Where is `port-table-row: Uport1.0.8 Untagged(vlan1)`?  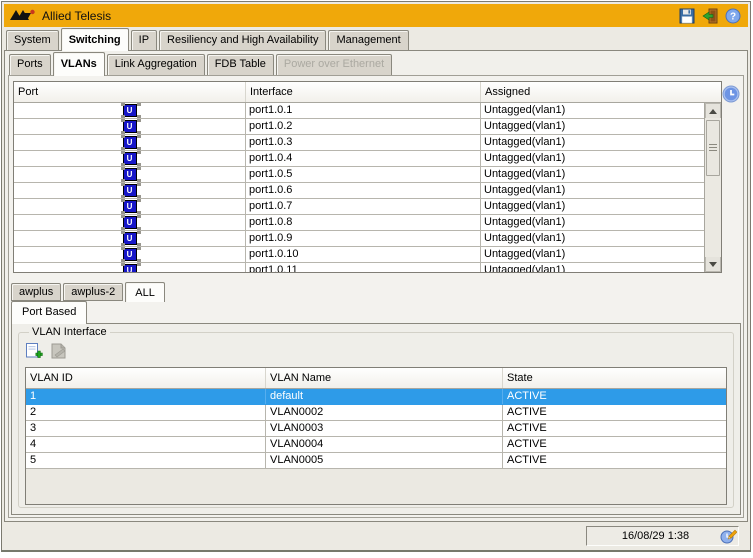 port-table-row: Uport1.0.8 Untagged(vlan1) is located at coordinates (359, 223).